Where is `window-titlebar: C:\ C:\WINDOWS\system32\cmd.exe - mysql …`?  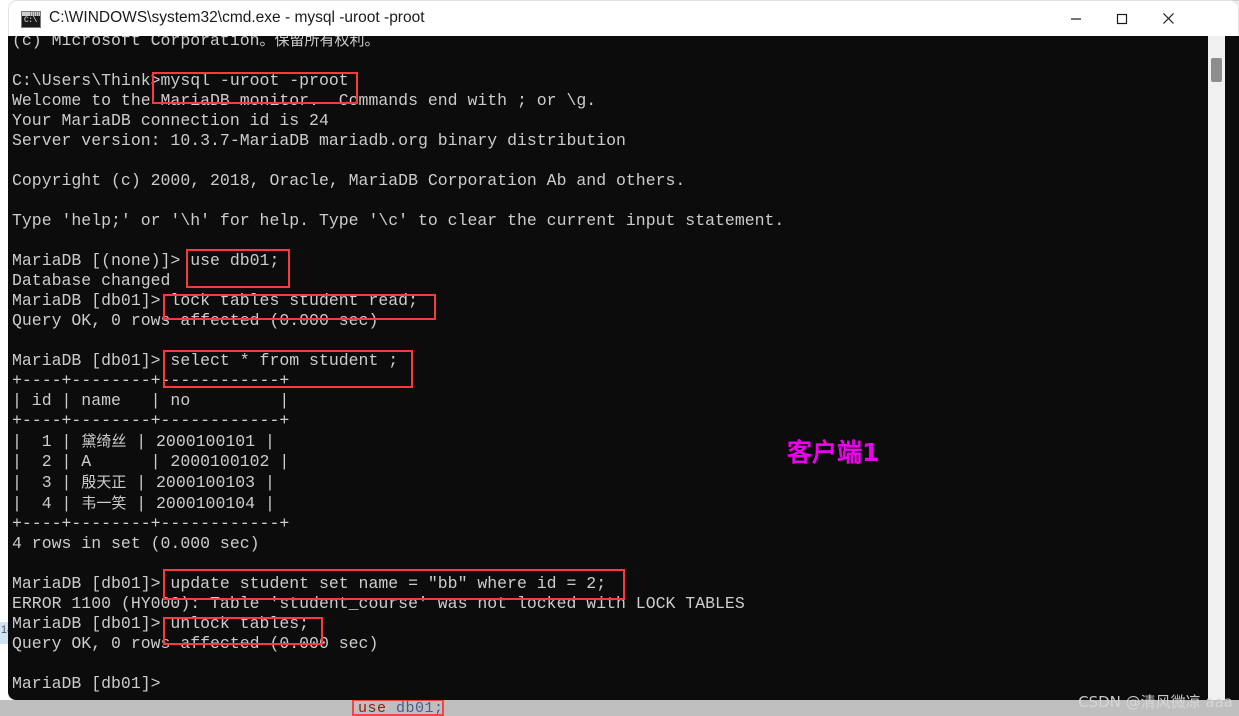 window-titlebar: C:\ C:\WINDOWS\system32\cmd.exe - mysql … is located at coordinates (623, 18).